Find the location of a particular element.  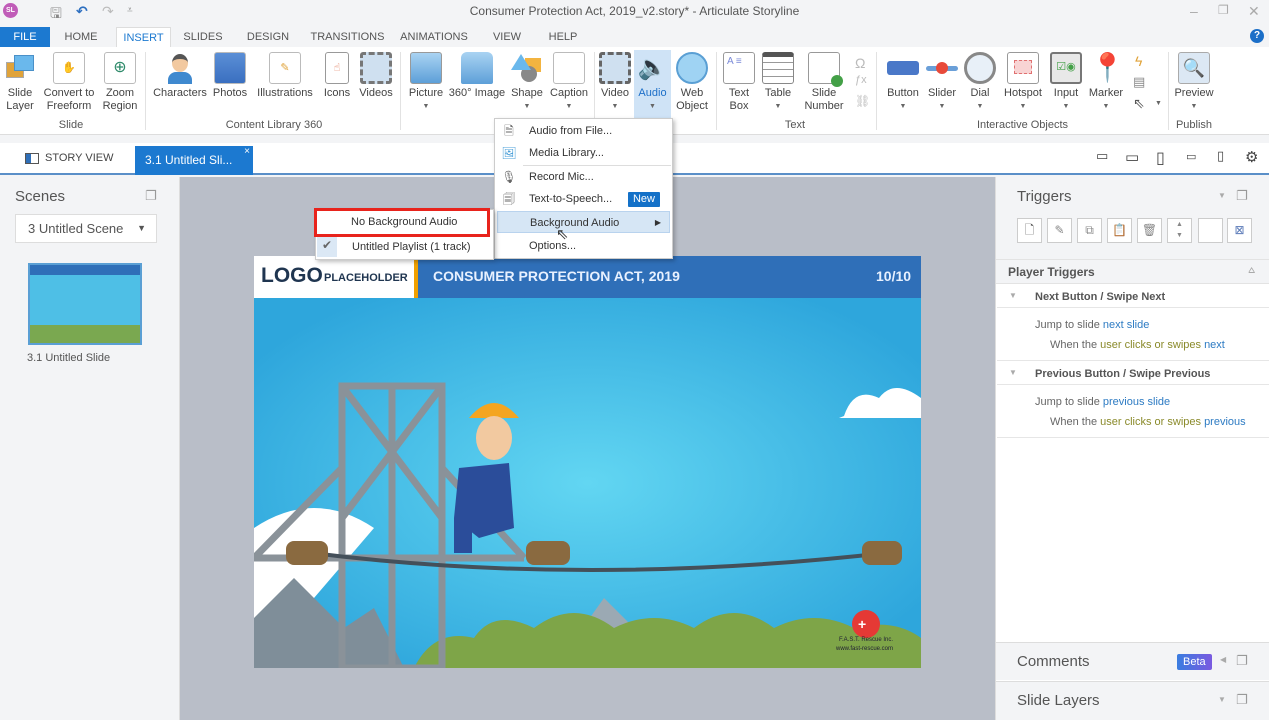

trigger-icon: ϟ is located at coordinates (1138, 61).